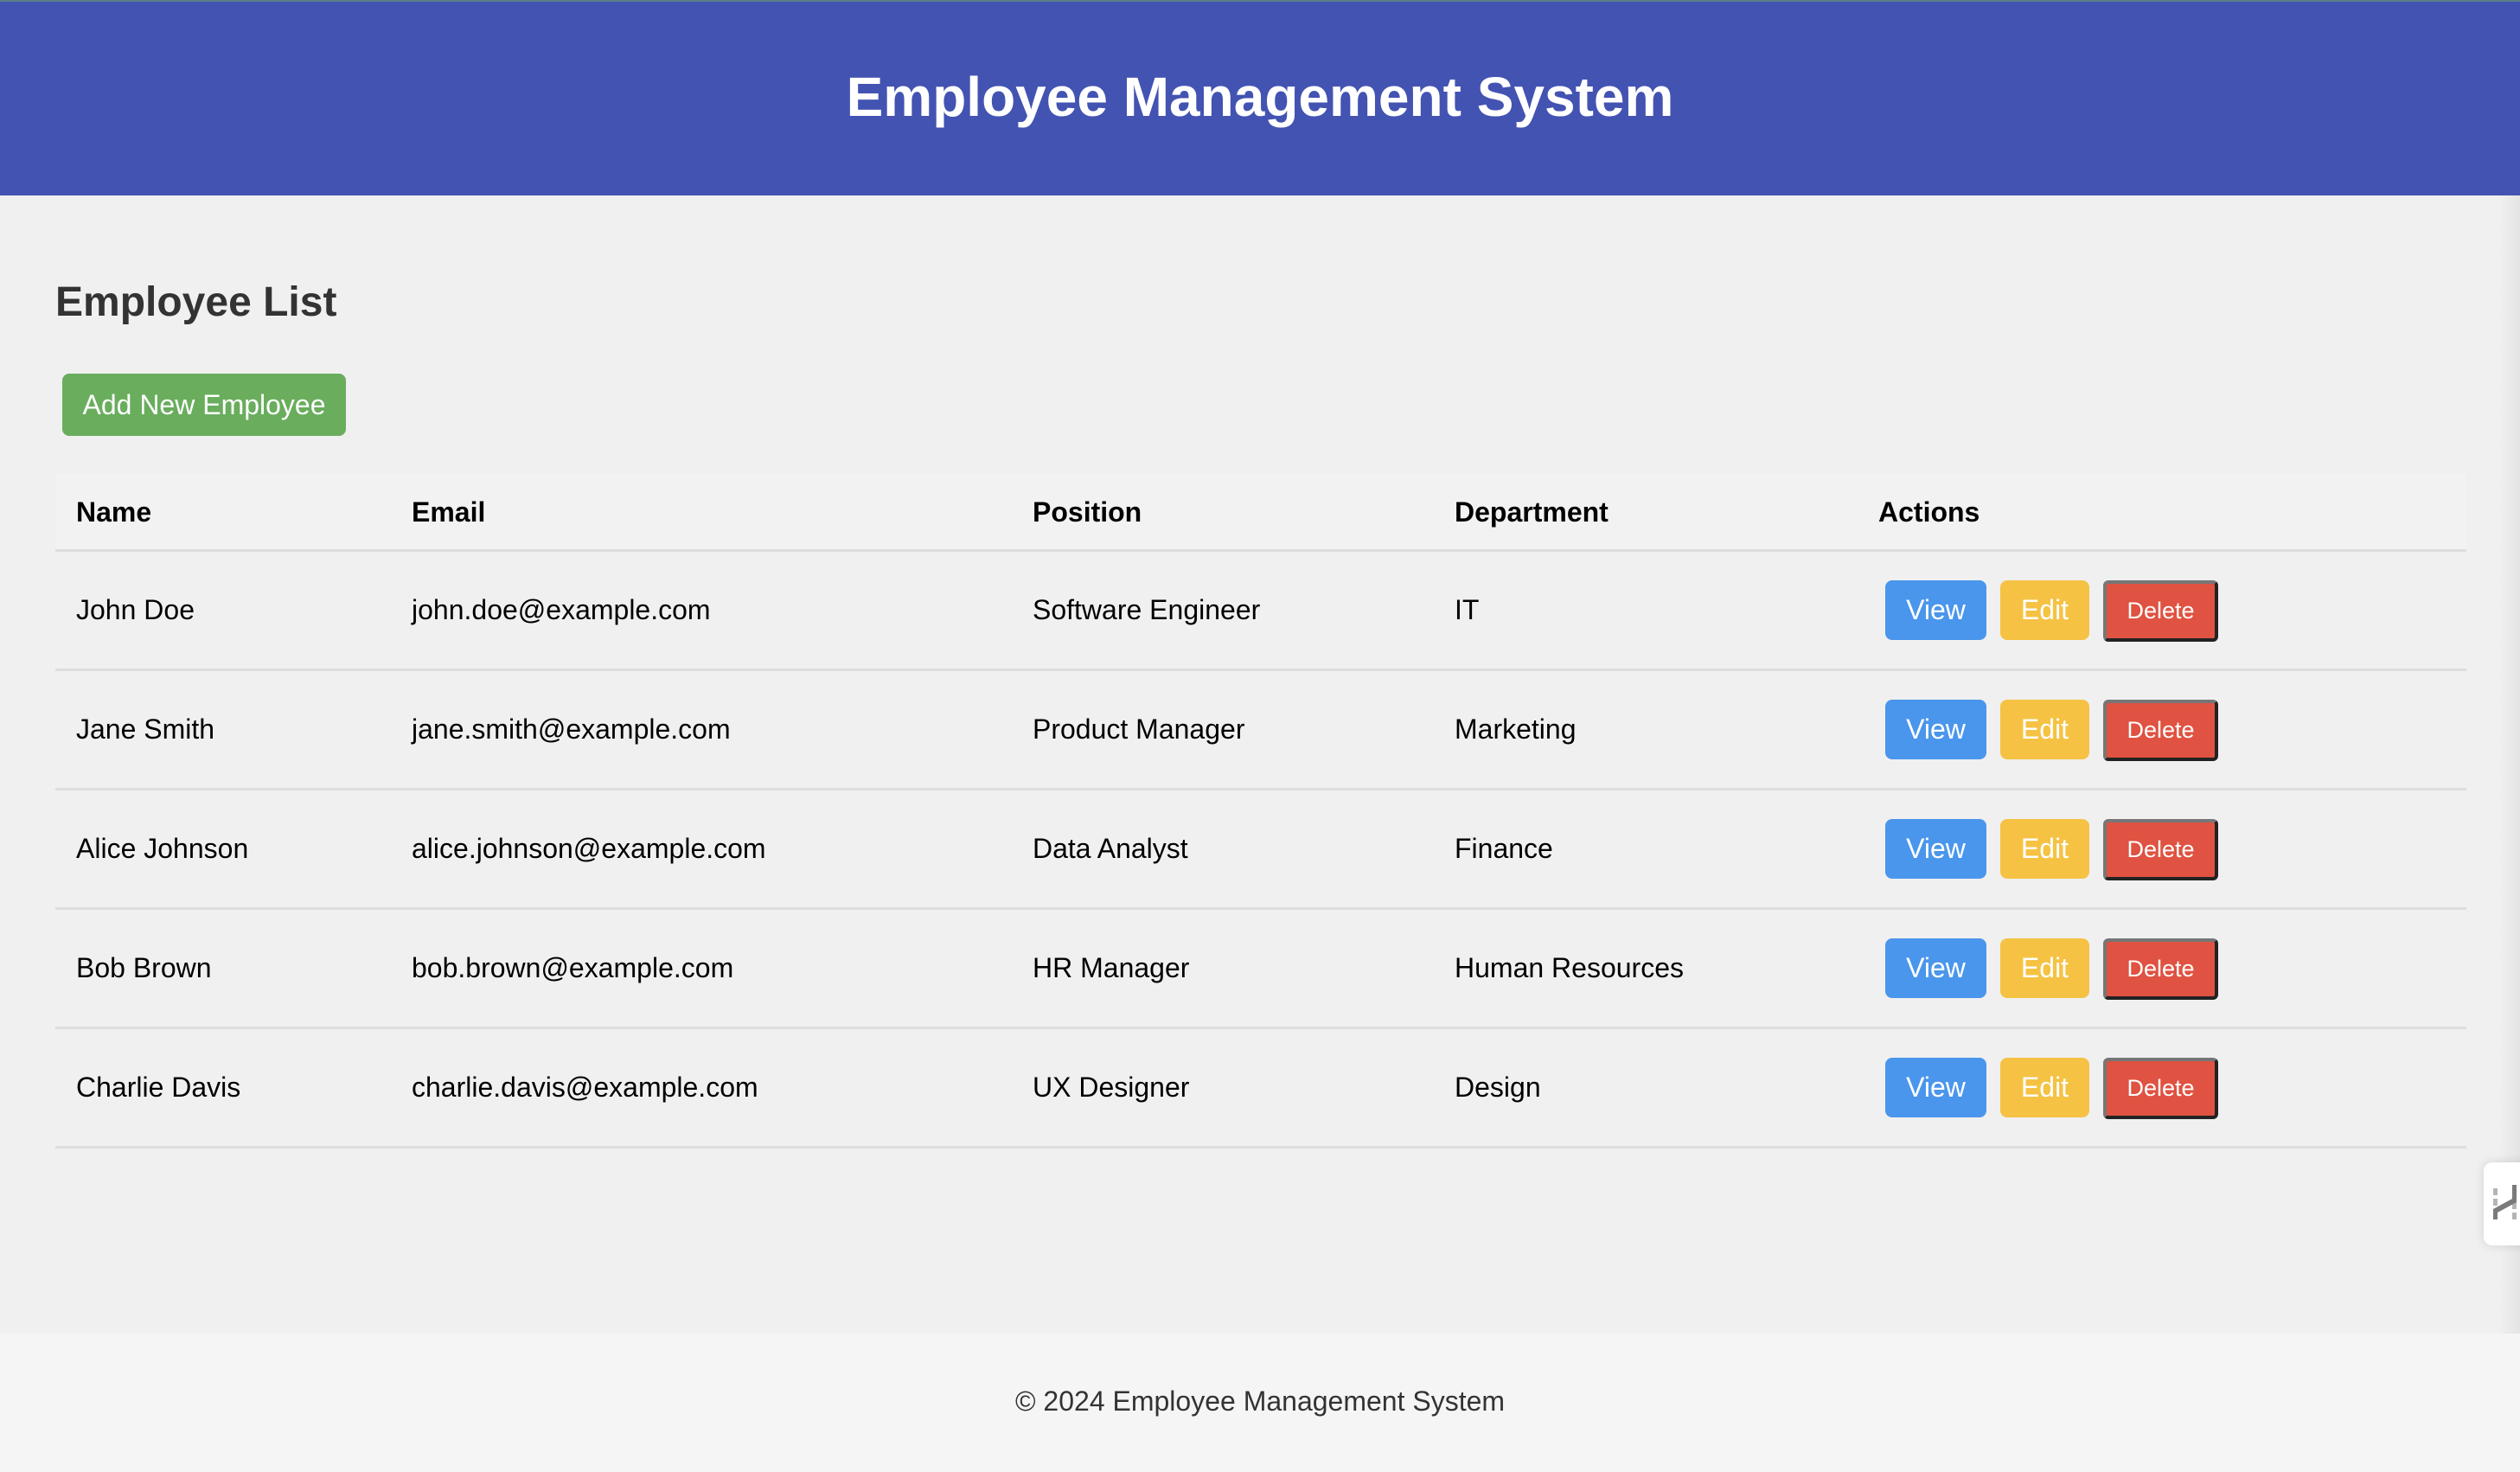  What do you see at coordinates (1223, 1088) in the screenshot?
I see `cell-position: UX Designer` at bounding box center [1223, 1088].